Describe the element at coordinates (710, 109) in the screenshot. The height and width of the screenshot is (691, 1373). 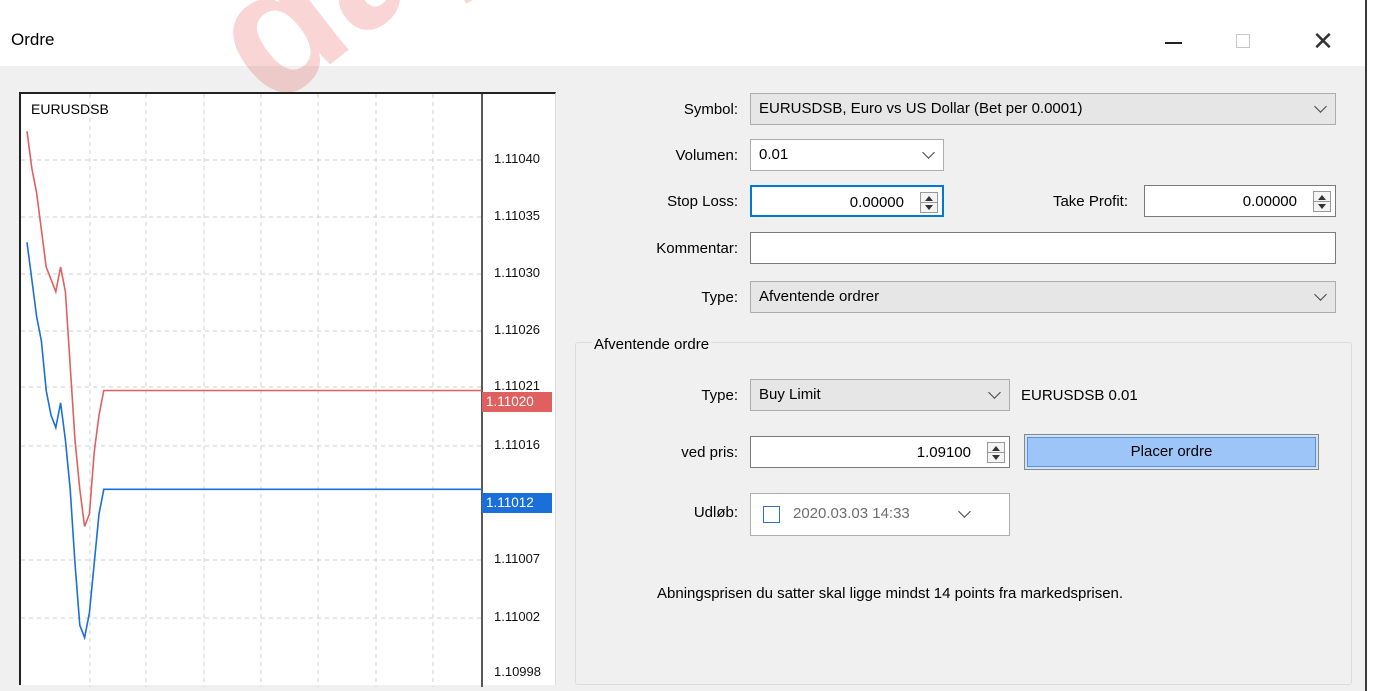
I see `symbol-label: Symbol:` at that location.